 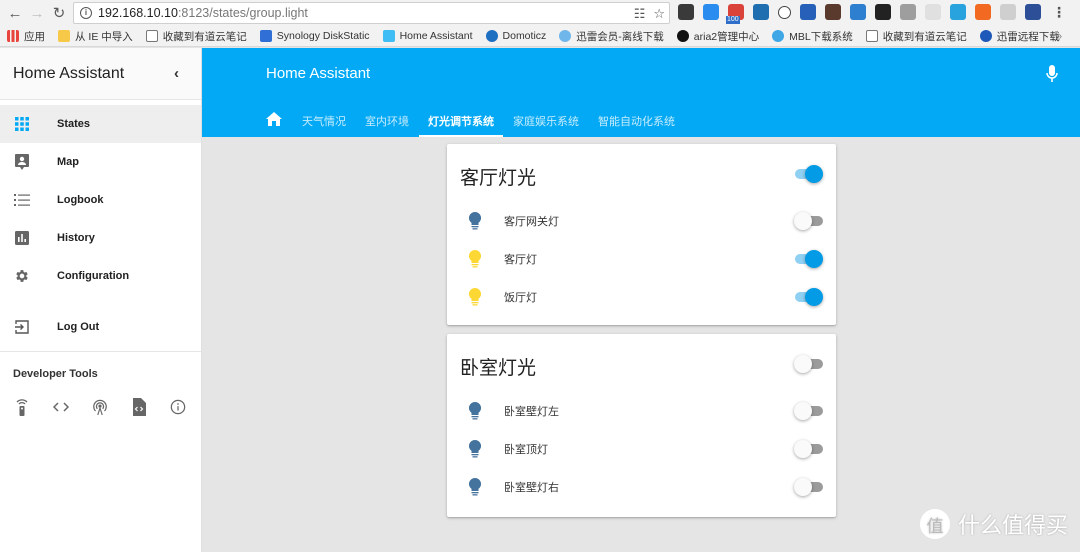 I want to click on mi-ext-icon, so click(x=983, y=12).